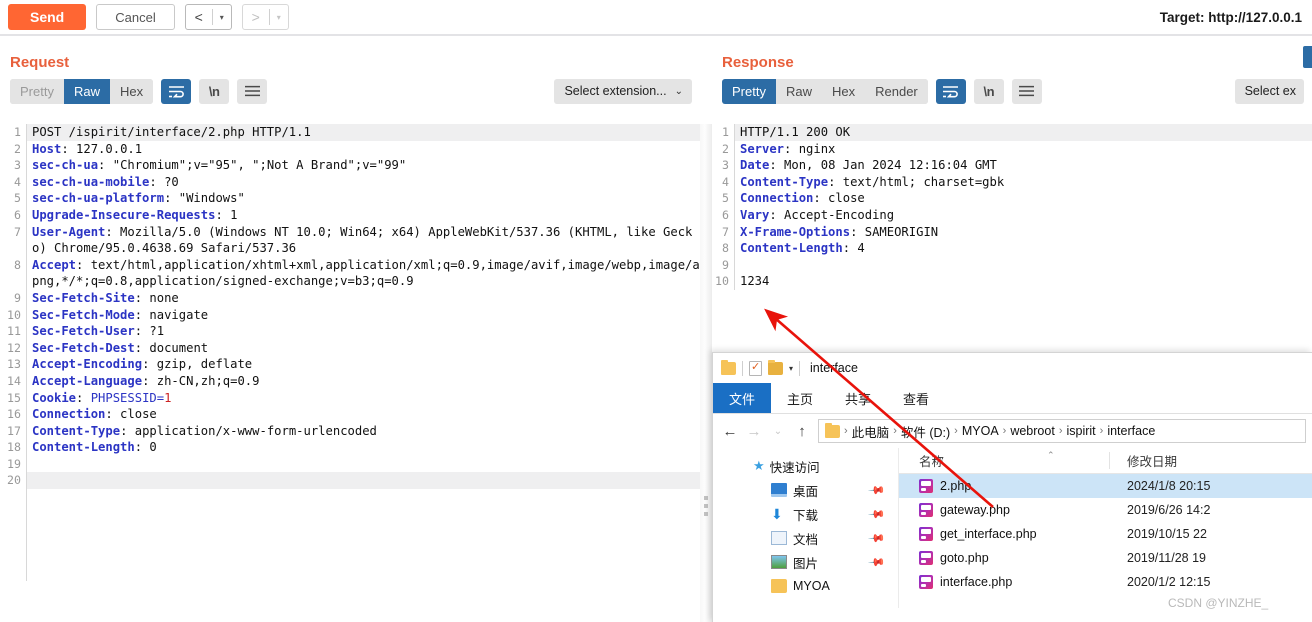  What do you see at coordinates (105, 148) in the screenshot?
I see `header-value: 127.0.0.1` at bounding box center [105, 148].